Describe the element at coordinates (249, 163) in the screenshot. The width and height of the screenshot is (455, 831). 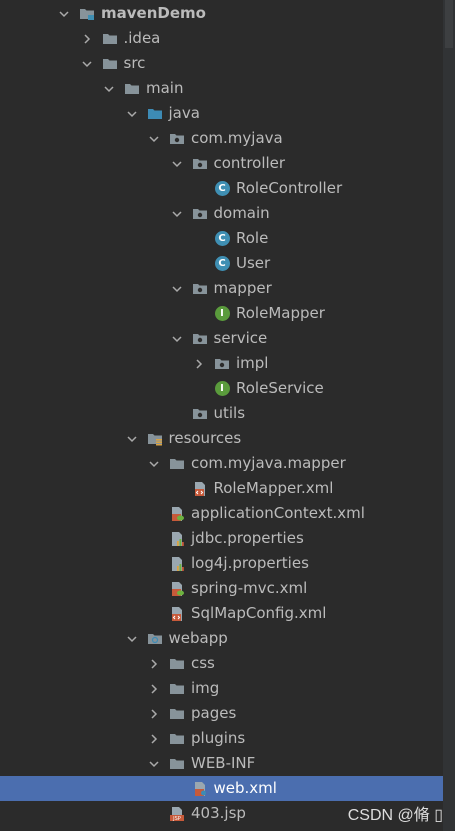
I see `tree-row-label: controller` at that location.